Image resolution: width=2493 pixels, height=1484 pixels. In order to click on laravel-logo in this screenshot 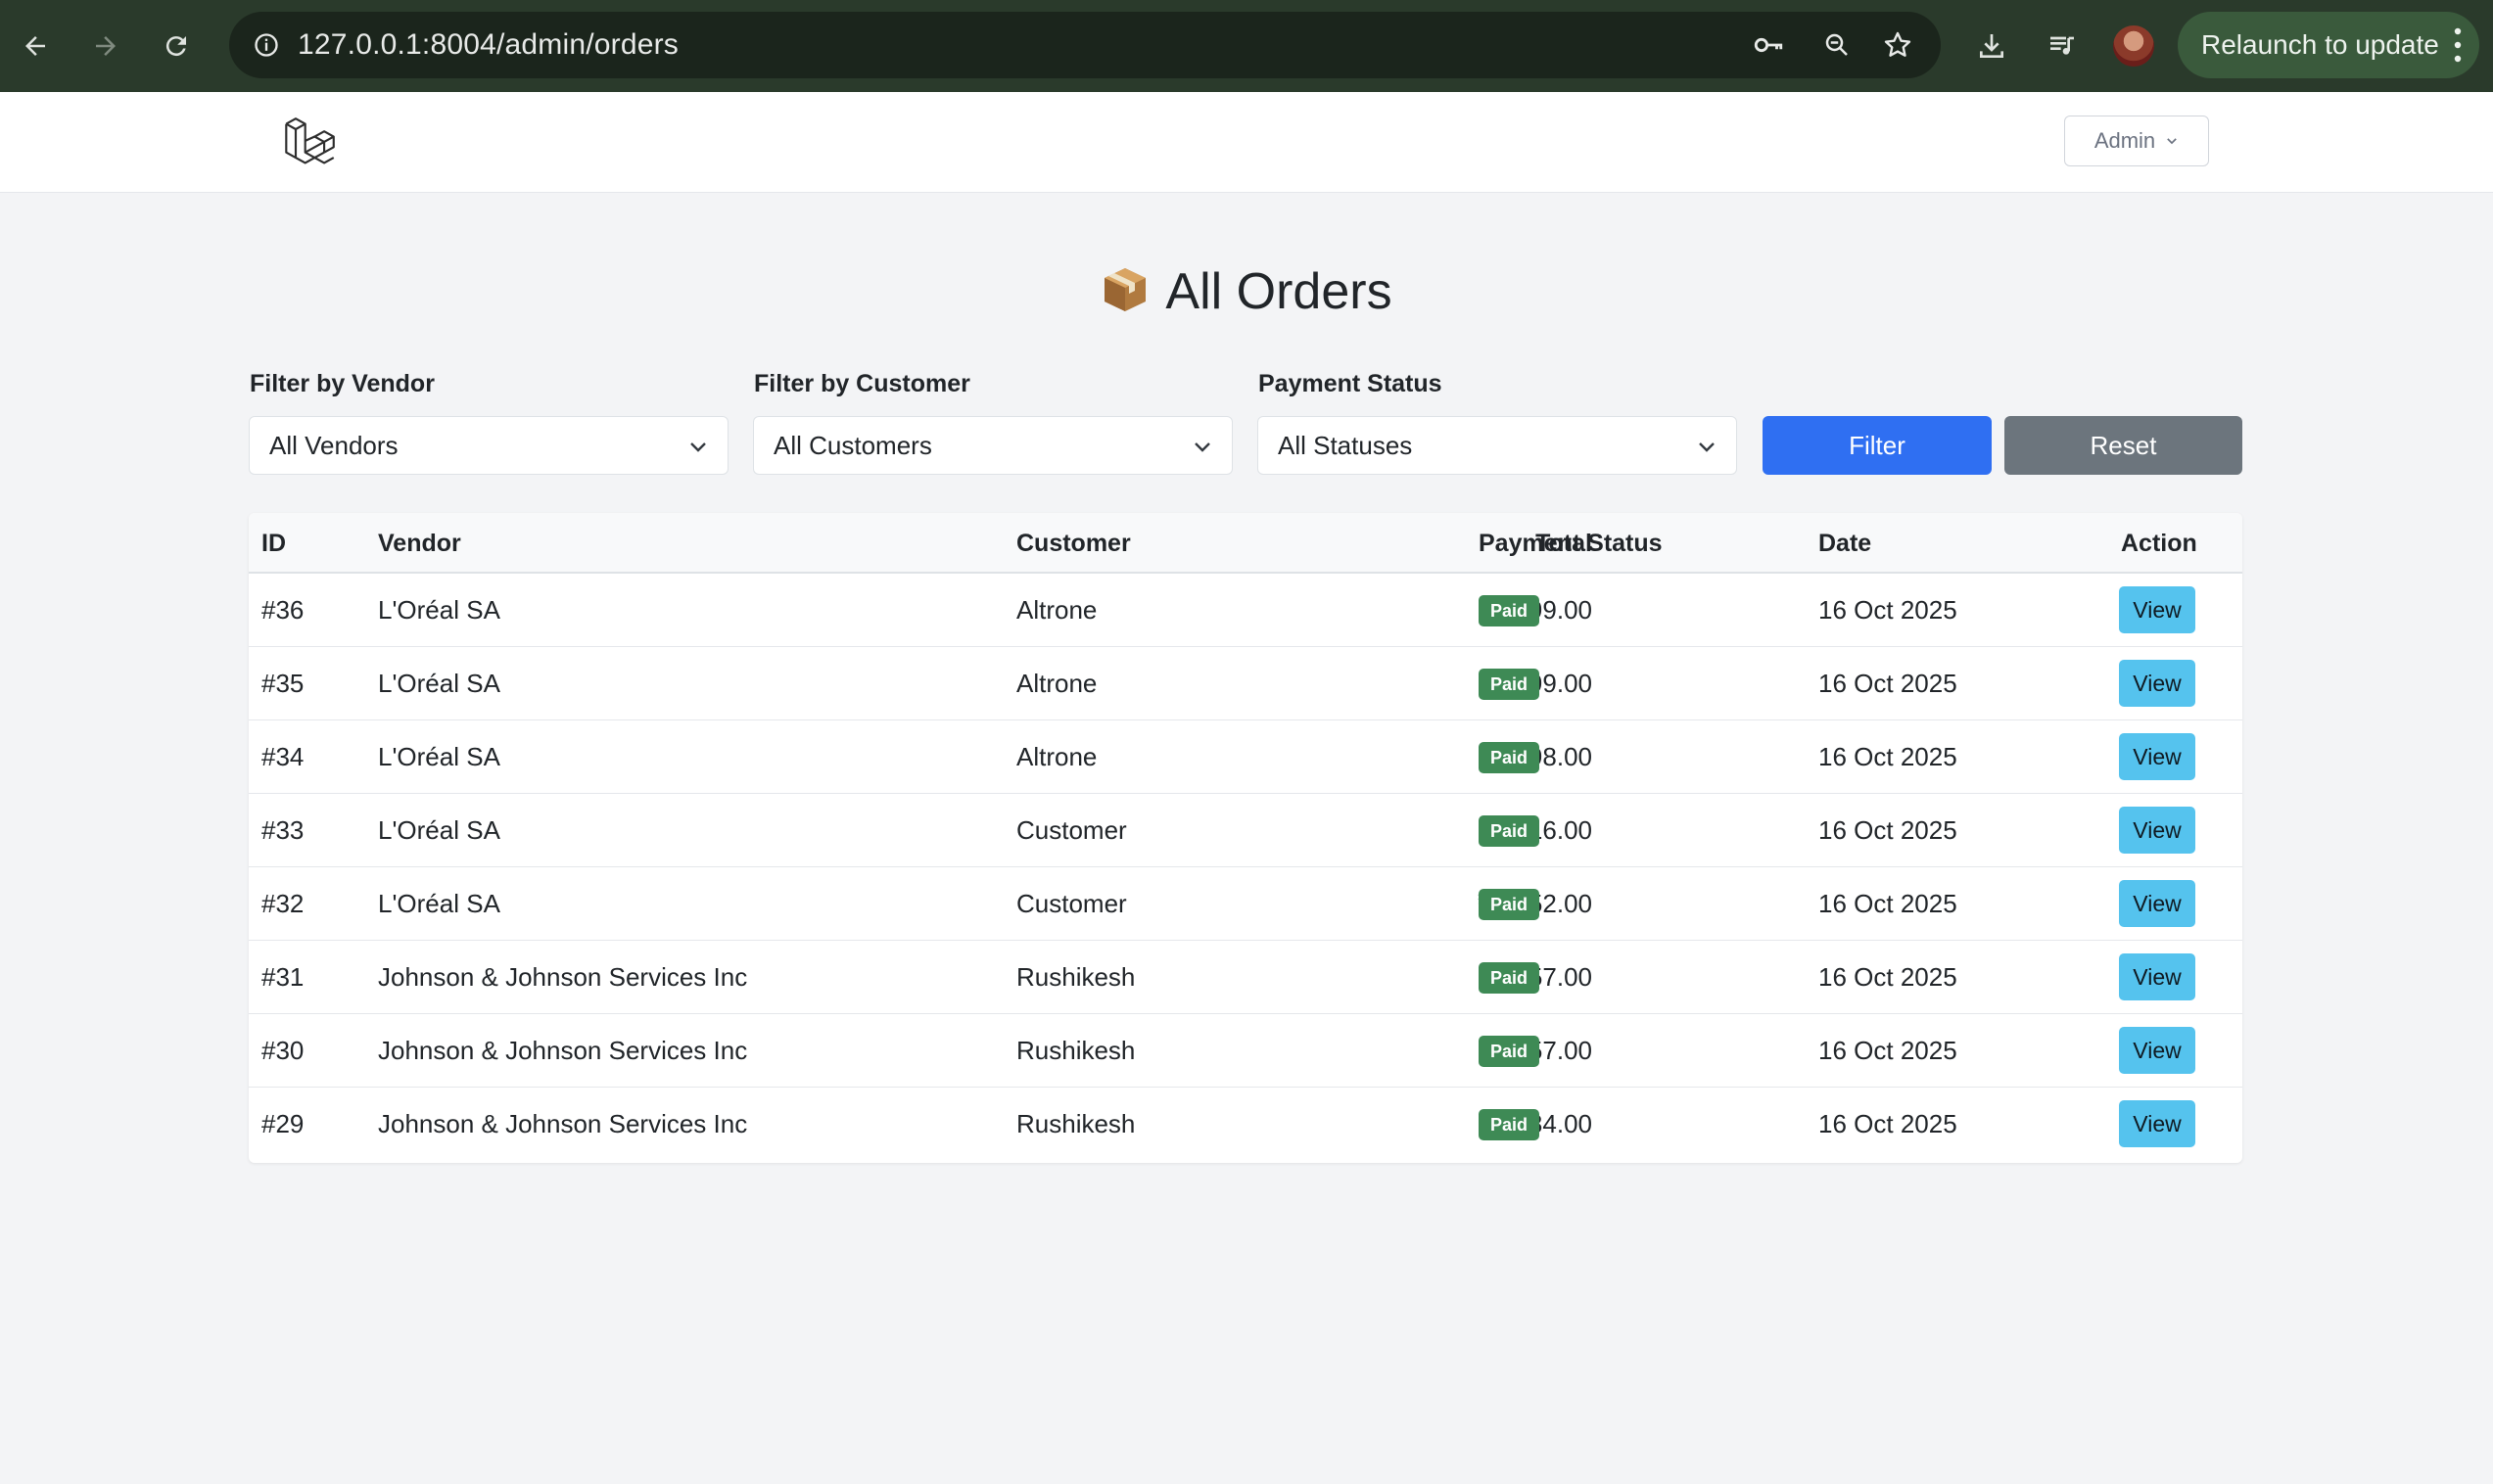, I will do `click(309, 143)`.